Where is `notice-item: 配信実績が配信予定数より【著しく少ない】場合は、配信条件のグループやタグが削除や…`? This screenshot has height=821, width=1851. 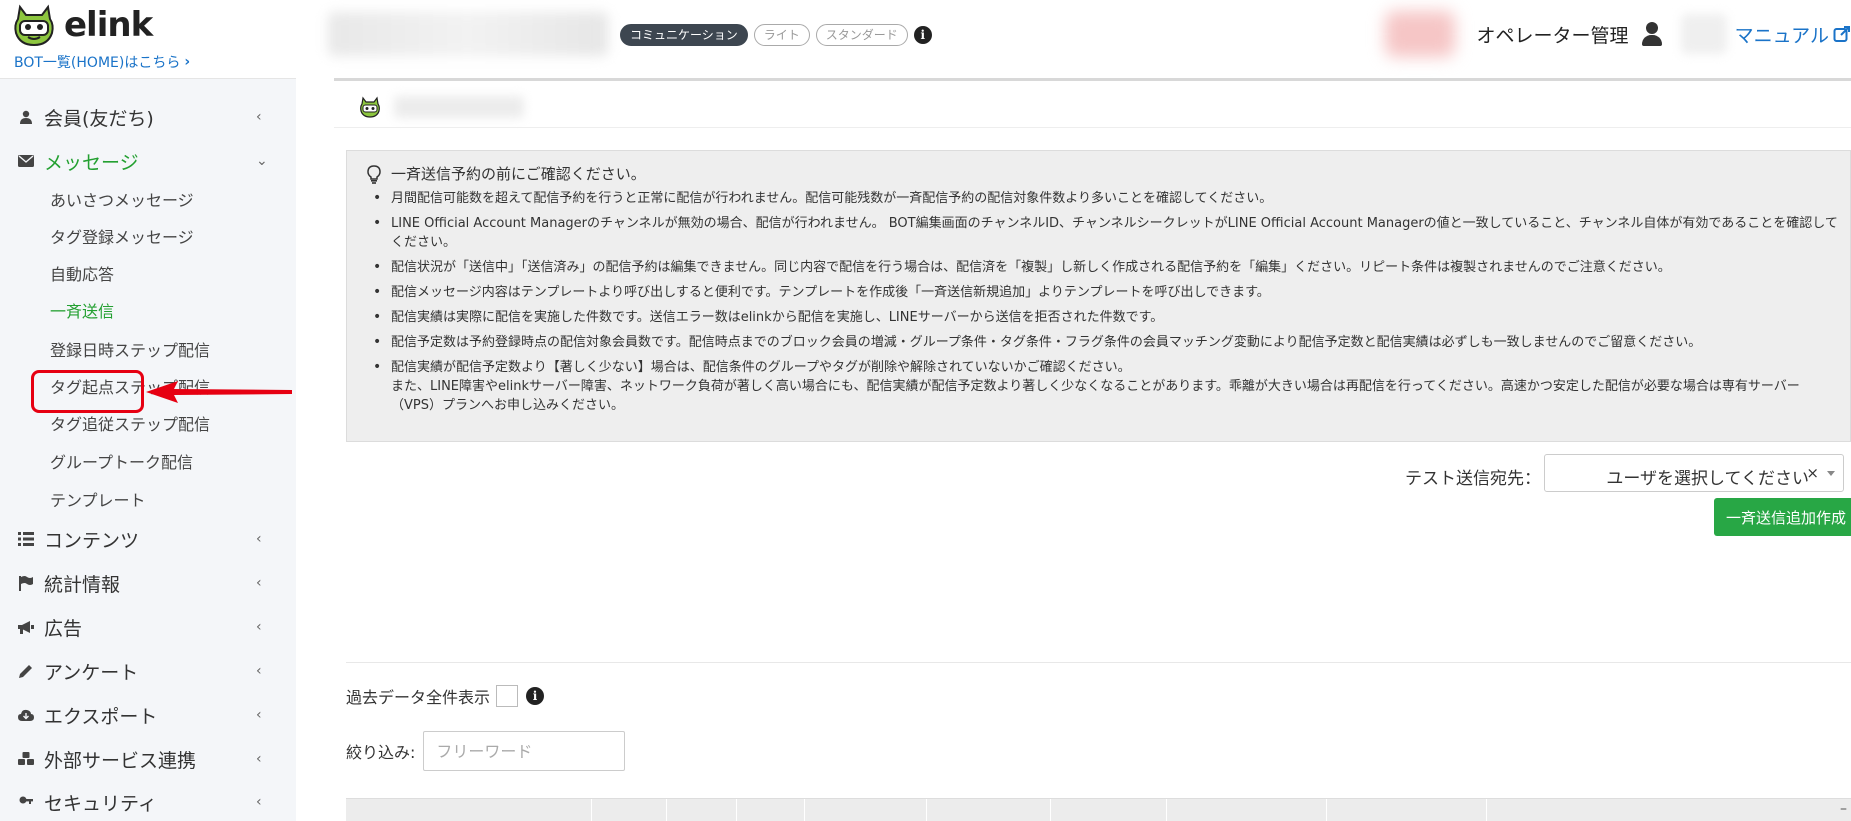
notice-item: 配信実績が配信予定数より【著しく少ない】場合は、配信条件のグループやタグが削除や… is located at coordinates (1107, 386).